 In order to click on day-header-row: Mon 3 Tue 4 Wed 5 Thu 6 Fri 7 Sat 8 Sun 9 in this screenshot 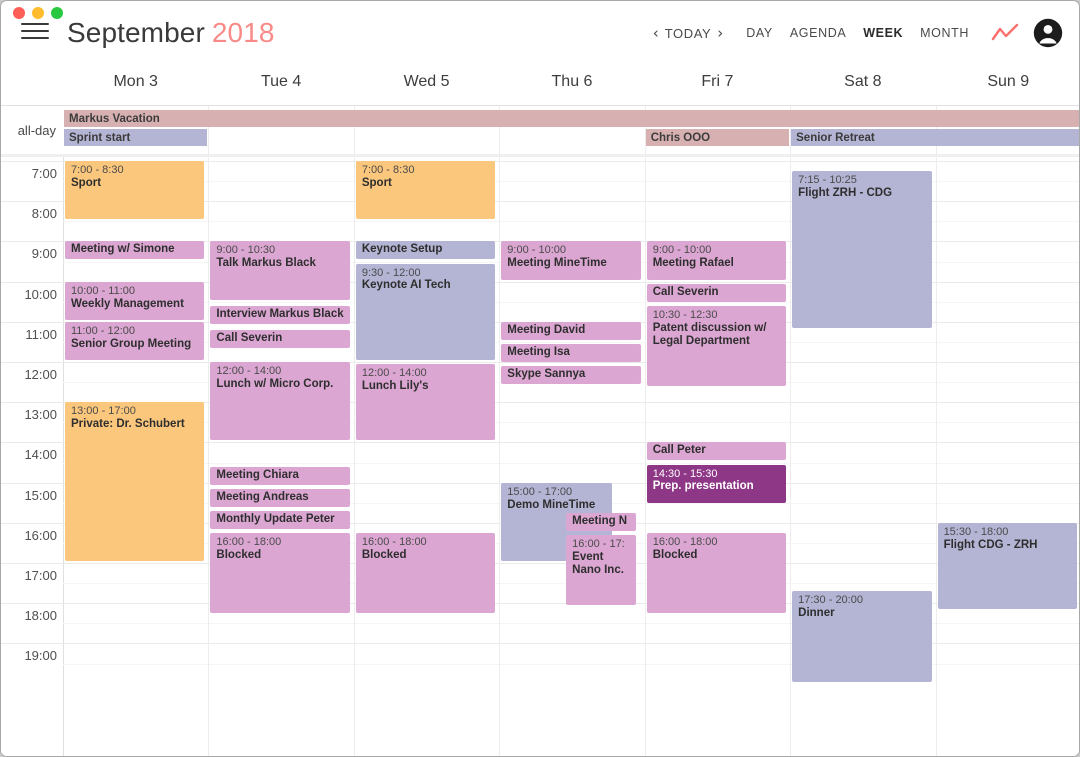, I will do `click(540, 82)`.